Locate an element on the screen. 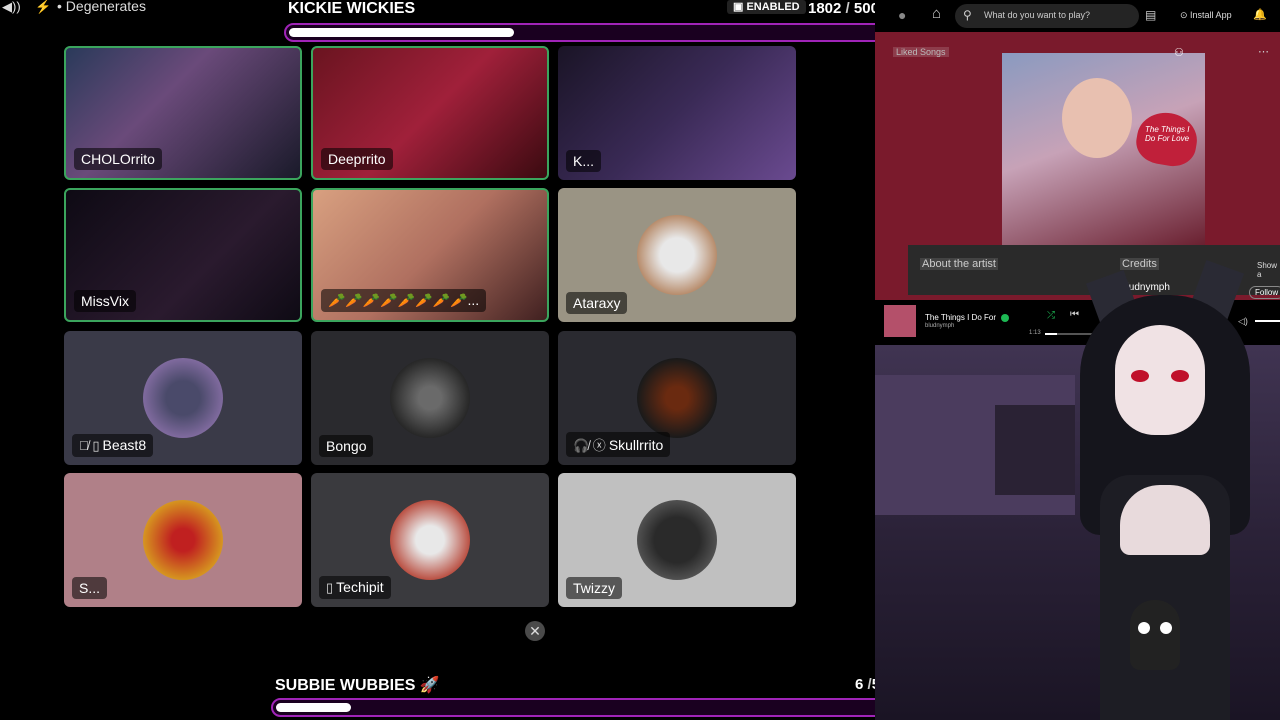  status-icons: 🎧̸ ⓧ is located at coordinates (589, 445).